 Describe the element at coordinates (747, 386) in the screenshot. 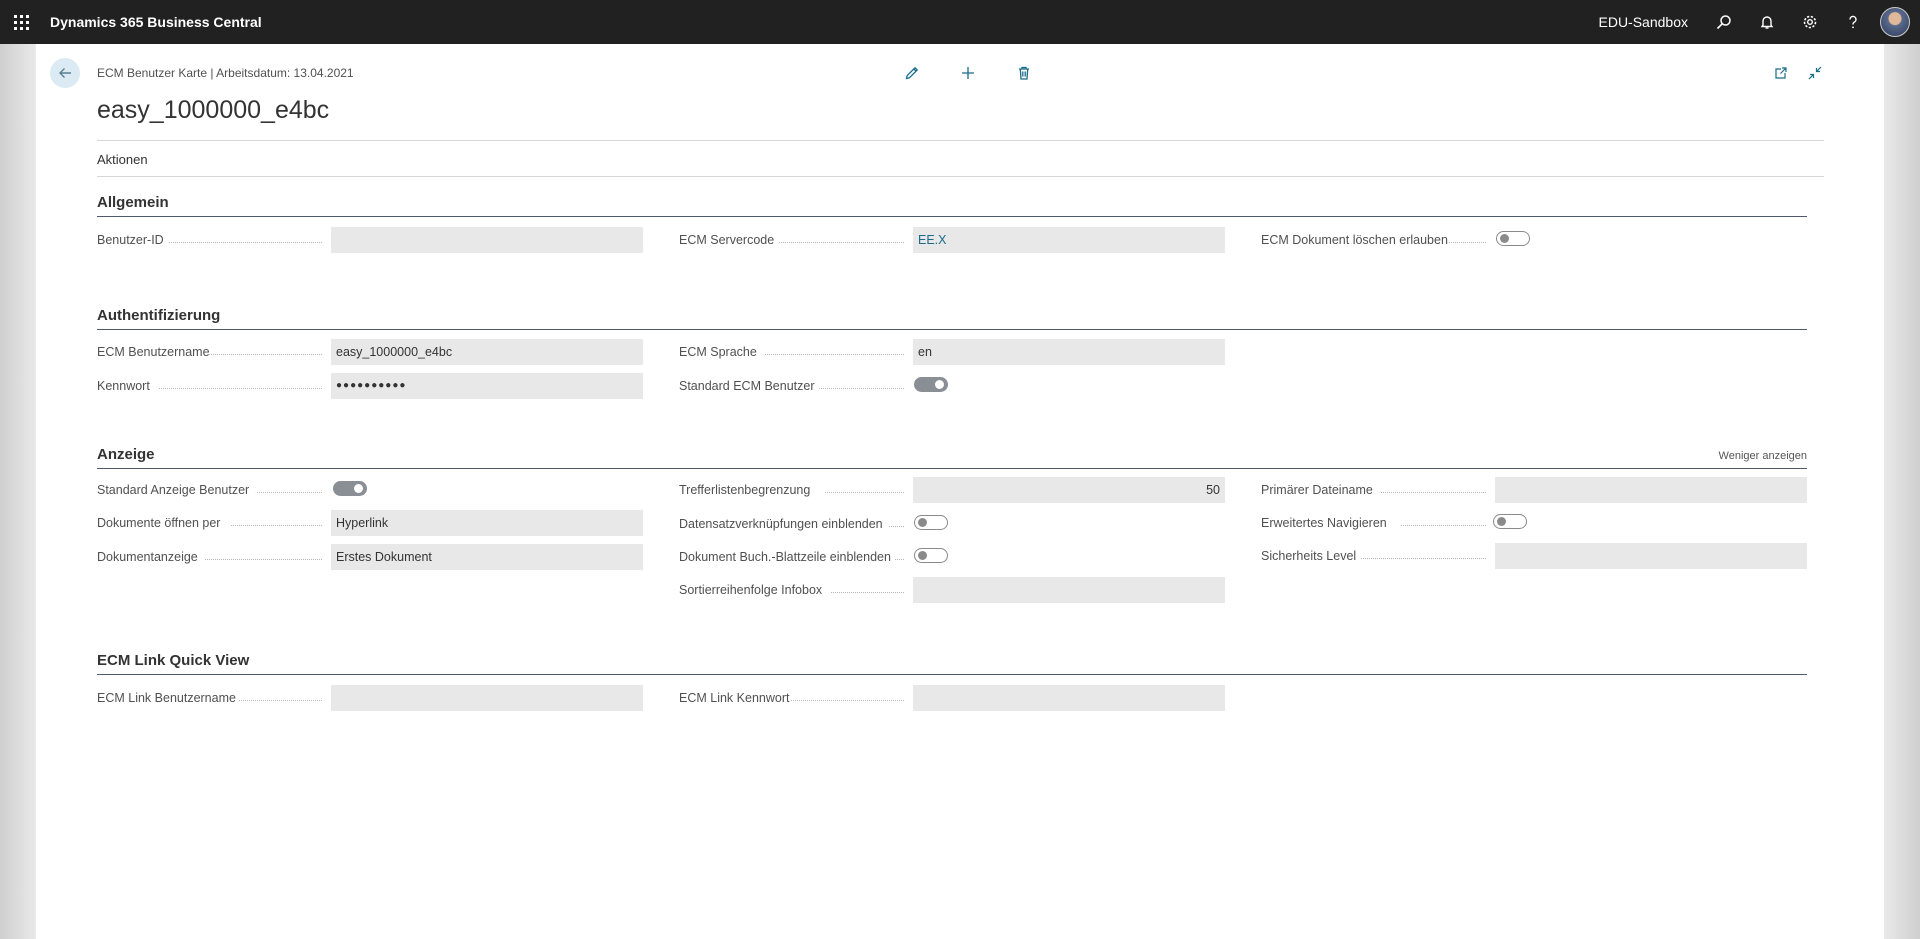

I see `field-label: Standard ECM Benutzer` at that location.